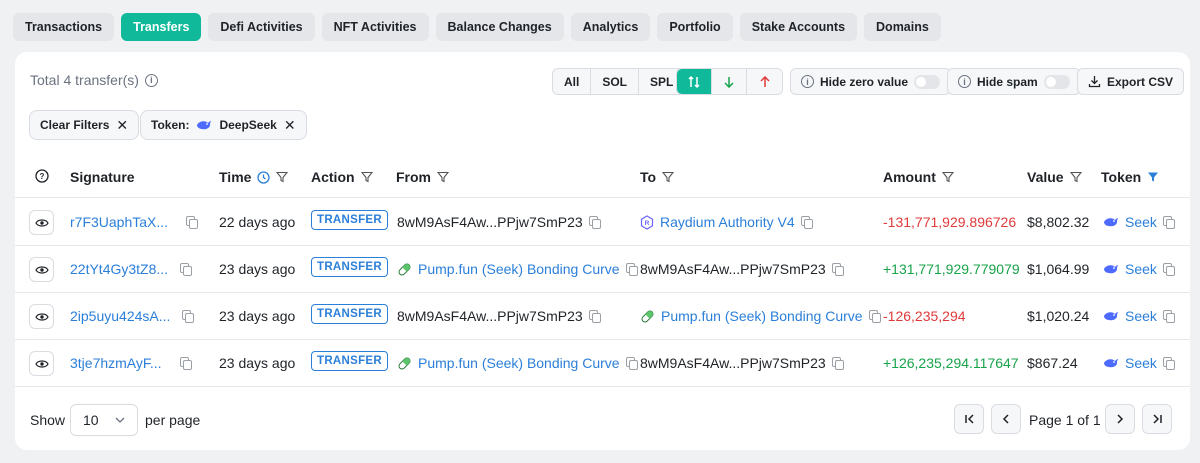 This screenshot has width=1200, height=463. Describe the element at coordinates (647, 223) in the screenshot. I see `svg-text: R` at that location.